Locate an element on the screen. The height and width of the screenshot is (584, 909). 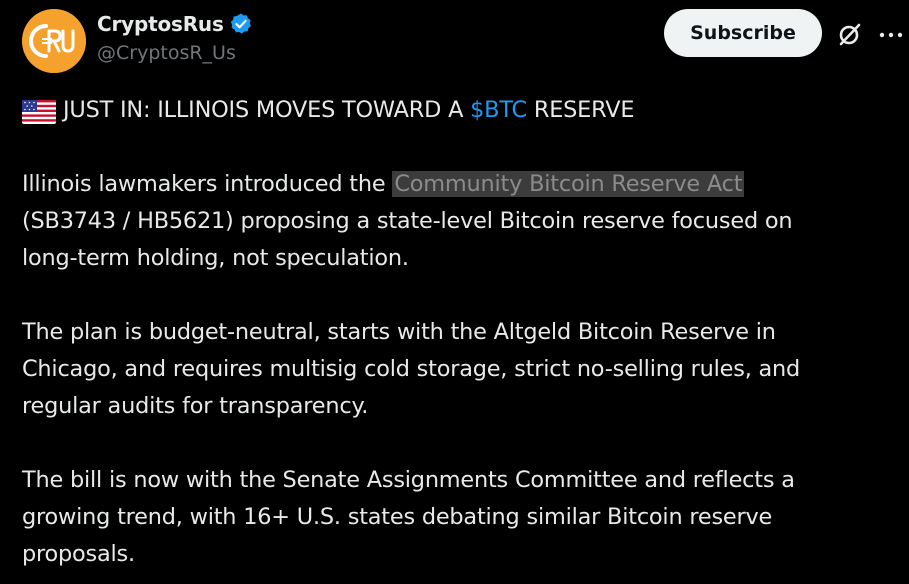
us-flag-icon is located at coordinates (39, 111).